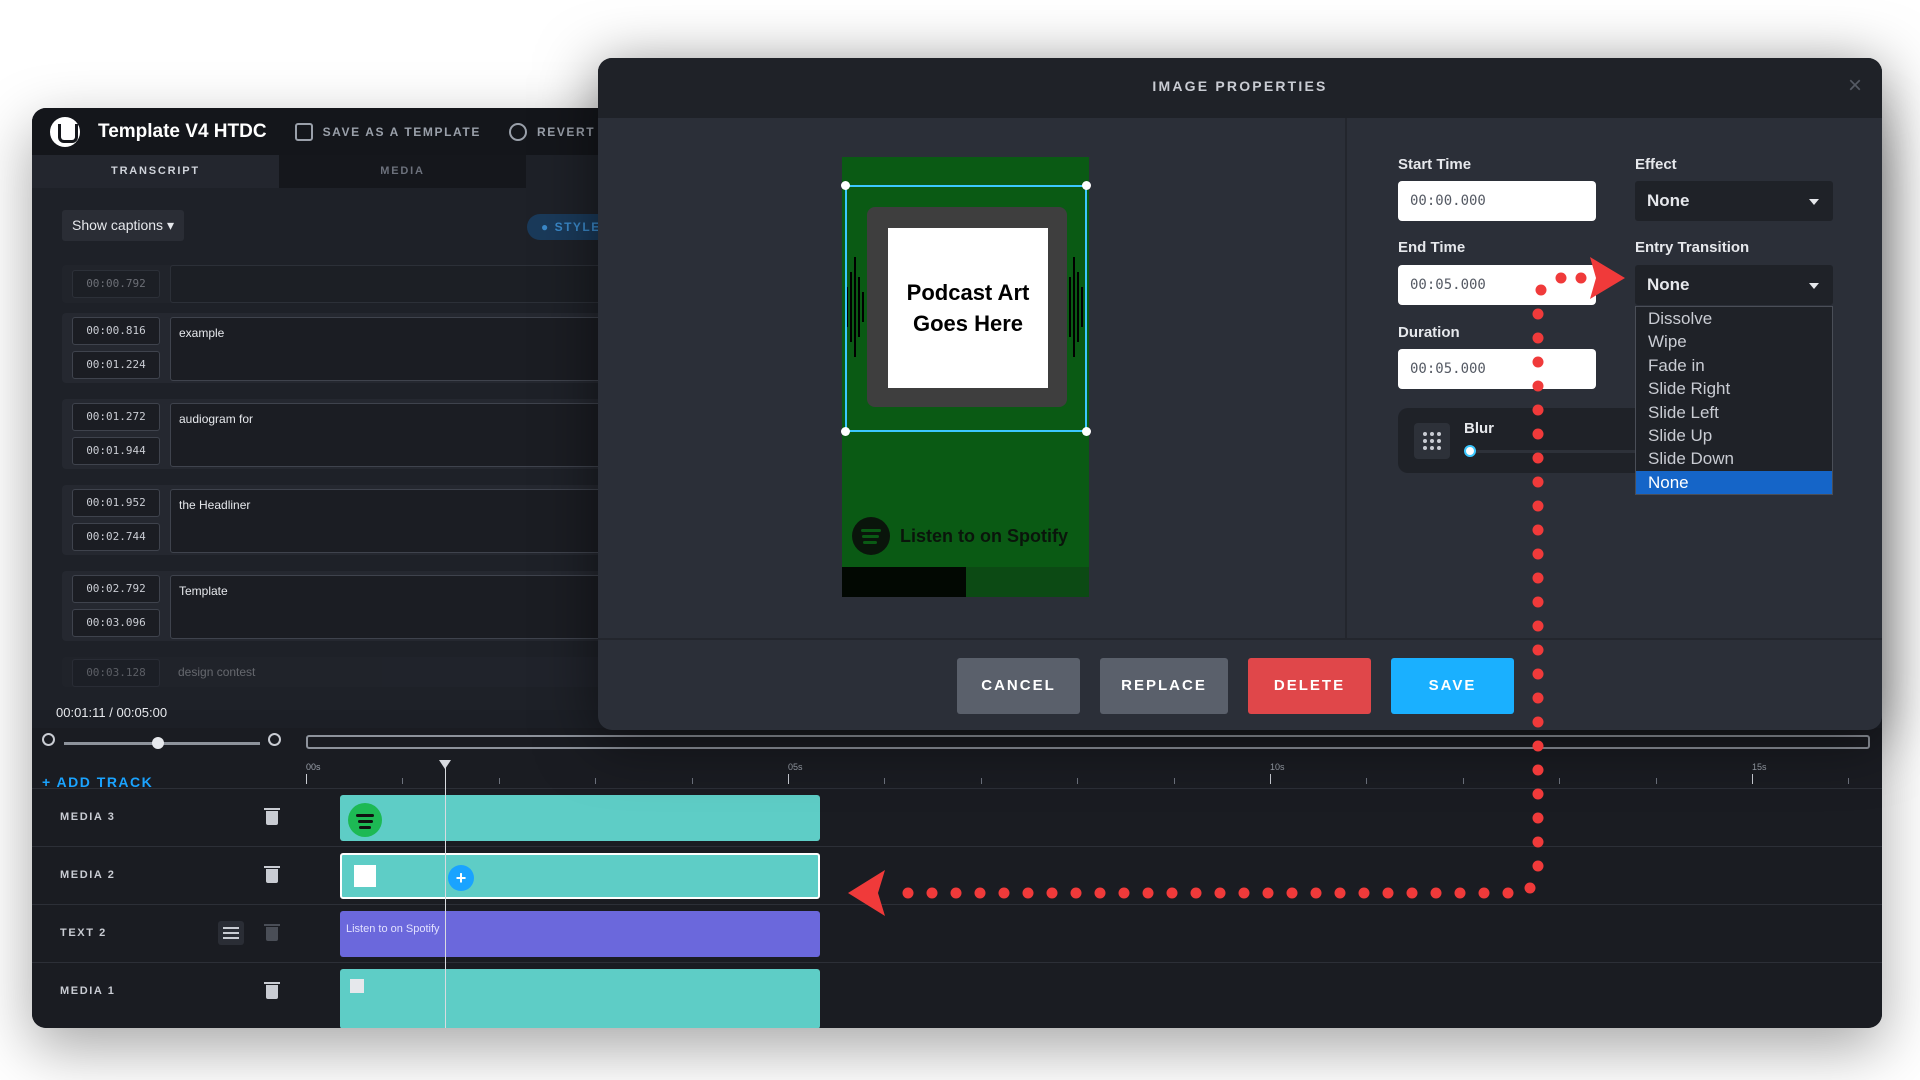 This screenshot has height=1080, width=1920. Describe the element at coordinates (116, 589) in the screenshot. I see `caption-start-time: 00:02.792` at that location.